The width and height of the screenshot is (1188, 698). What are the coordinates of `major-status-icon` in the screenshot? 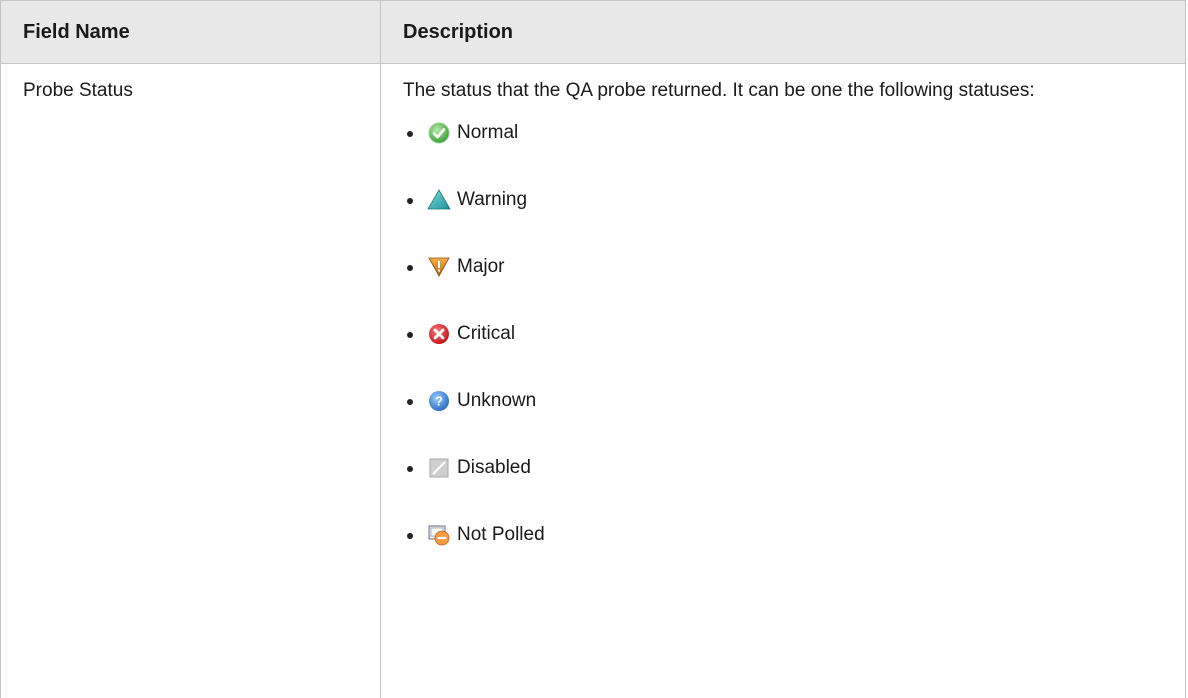 It's located at (439, 267).